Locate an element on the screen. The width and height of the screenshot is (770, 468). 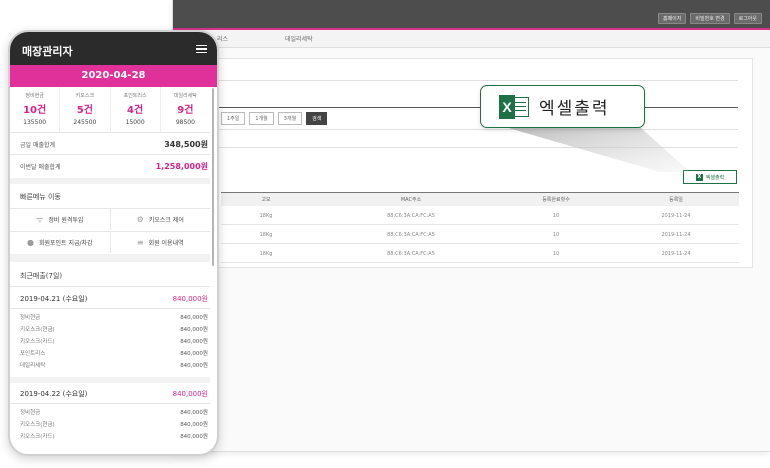
callout-label: 엑셀출력 is located at coordinates (574, 109).